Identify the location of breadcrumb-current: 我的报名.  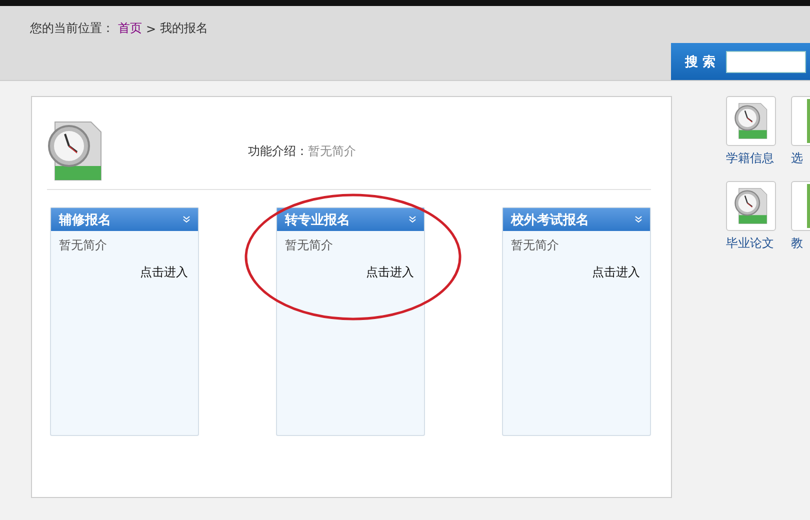
(184, 28).